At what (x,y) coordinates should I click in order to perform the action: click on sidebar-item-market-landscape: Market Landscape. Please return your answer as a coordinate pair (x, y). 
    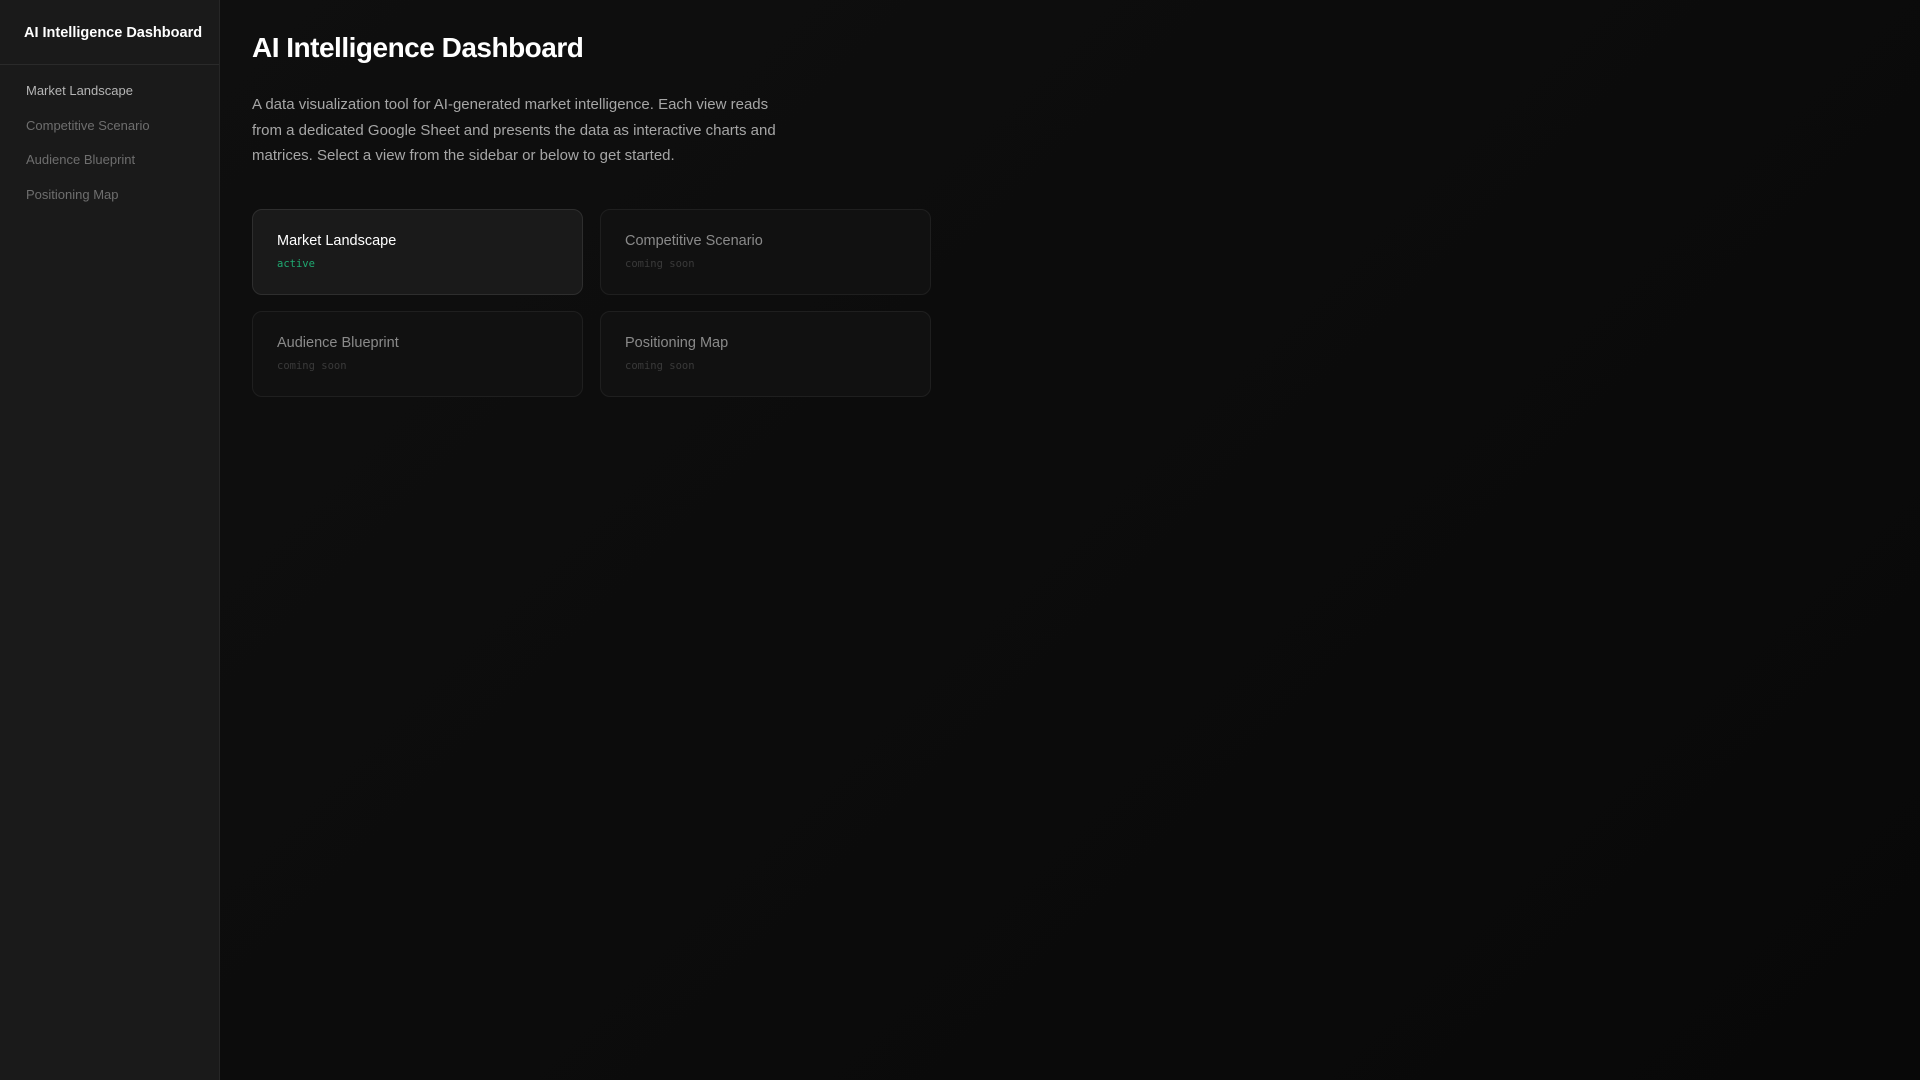
    Looking at the image, I should click on (109, 100).